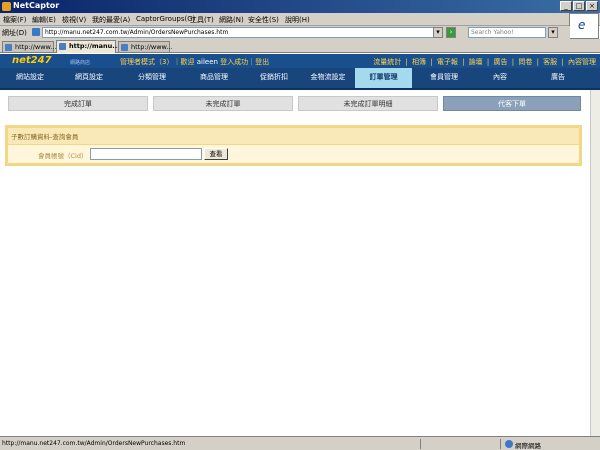 The image size is (600, 450). What do you see at coordinates (80, 63) in the screenshot?
I see `logo-tagline: 網路商店` at bounding box center [80, 63].